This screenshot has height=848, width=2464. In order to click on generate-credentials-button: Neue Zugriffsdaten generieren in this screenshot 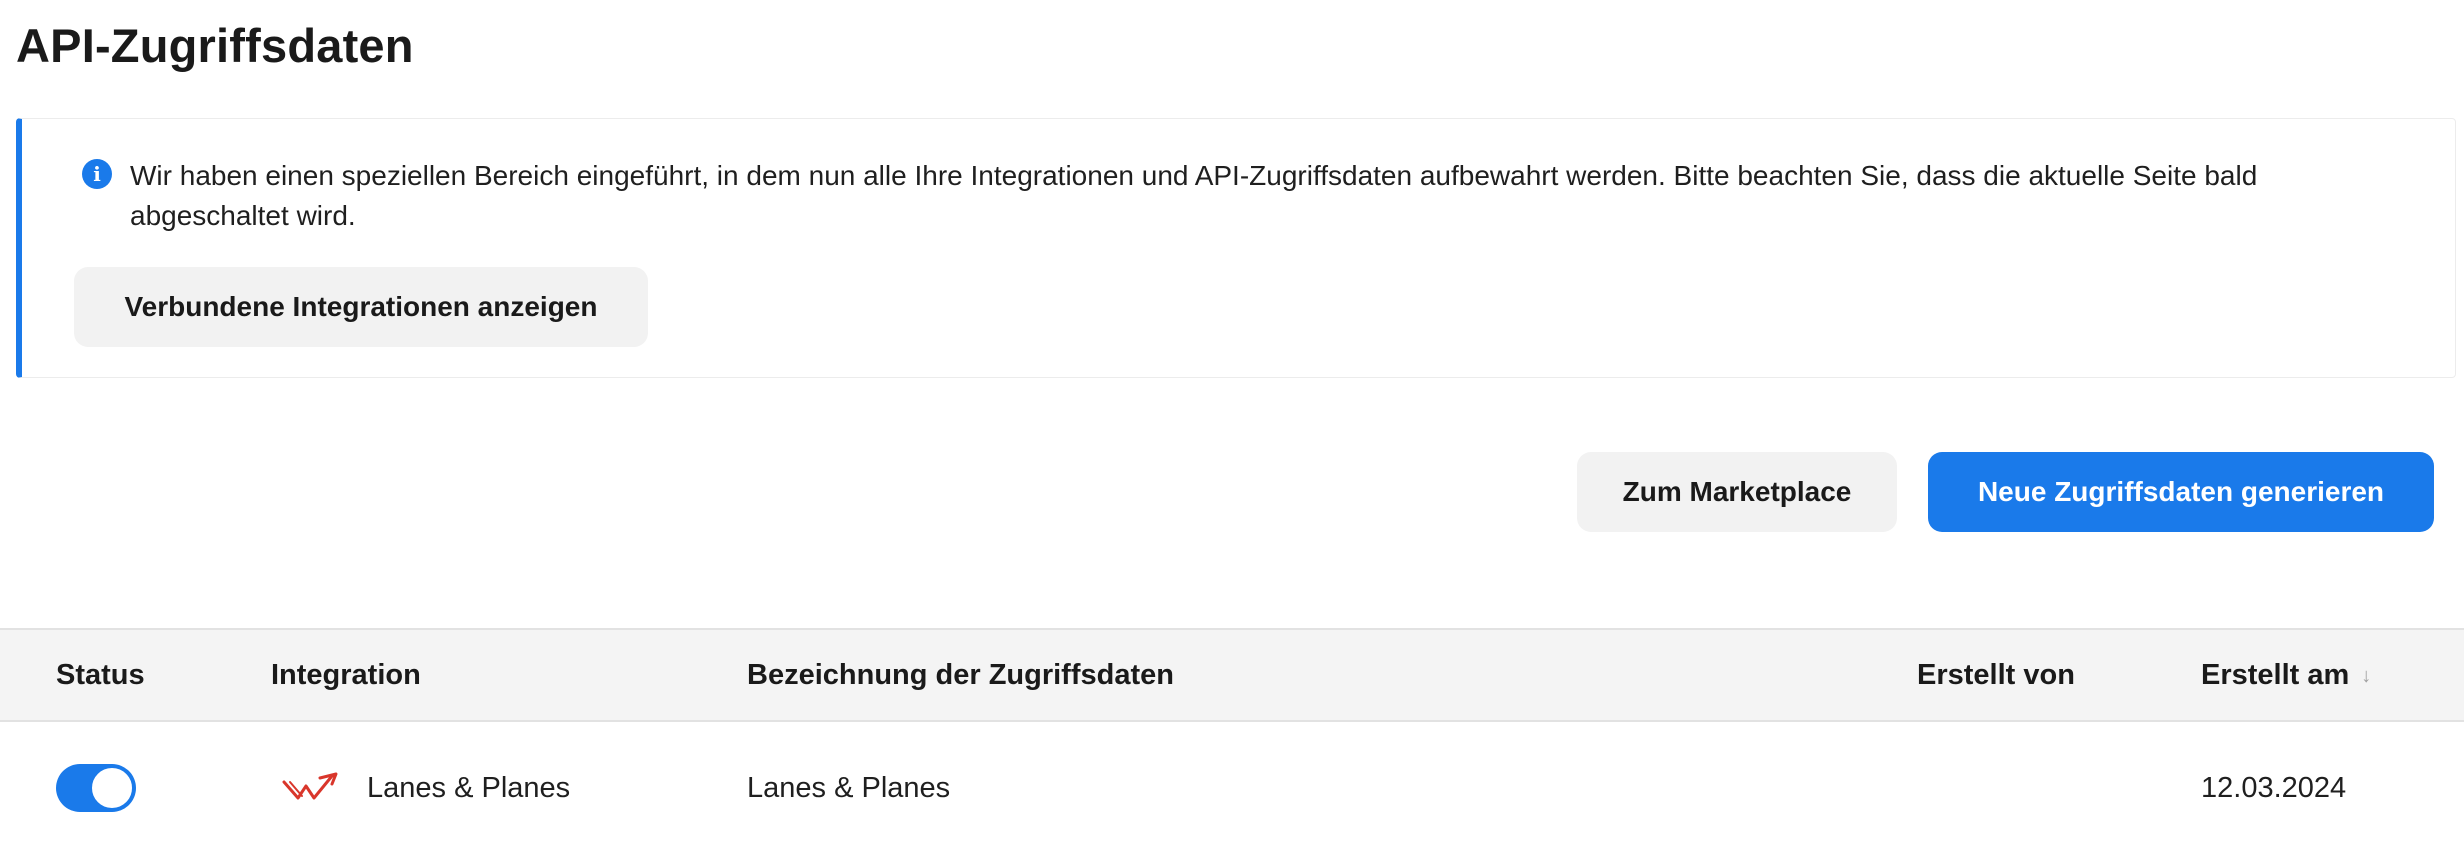, I will do `click(2181, 492)`.